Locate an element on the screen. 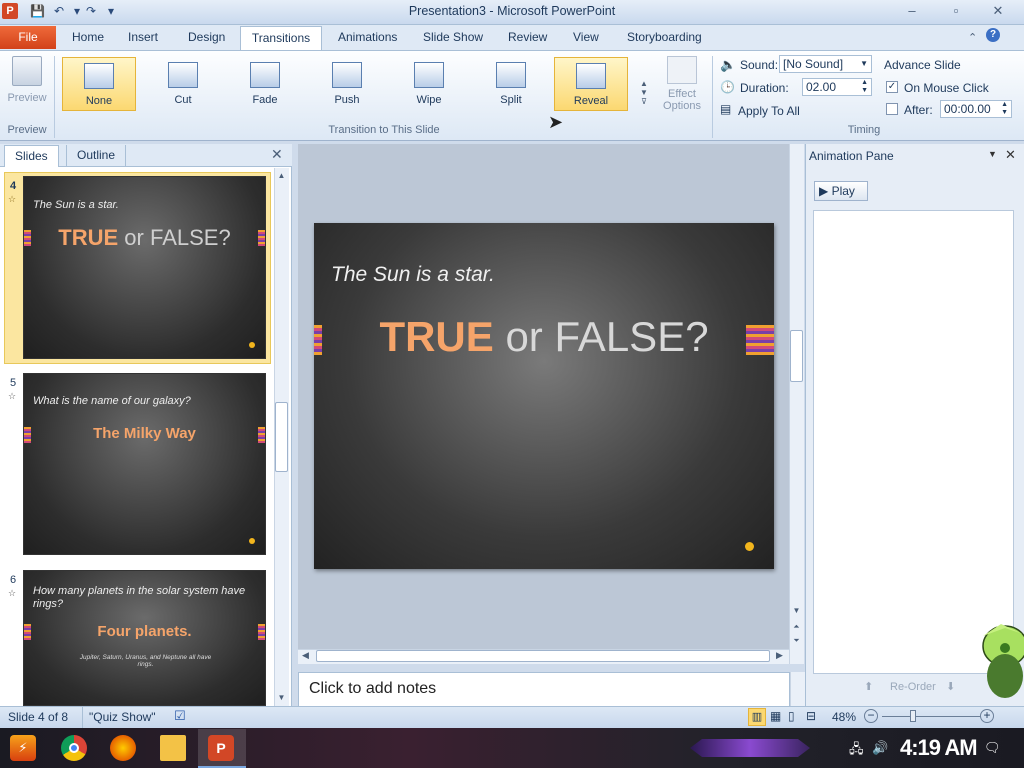 The width and height of the screenshot is (1024, 768). tab-view: View is located at coordinates (586, 38).